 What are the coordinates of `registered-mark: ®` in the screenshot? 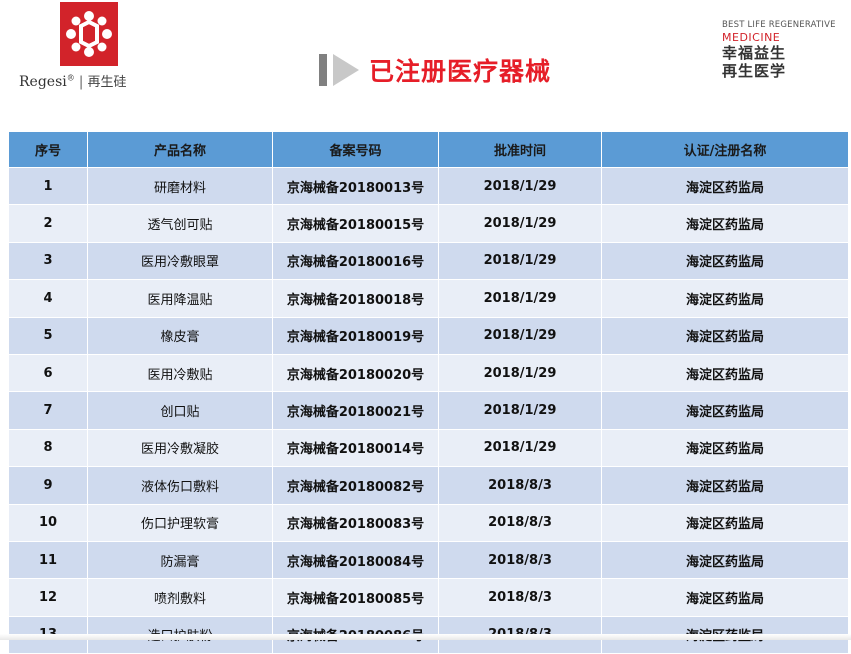 It's located at (70, 78).